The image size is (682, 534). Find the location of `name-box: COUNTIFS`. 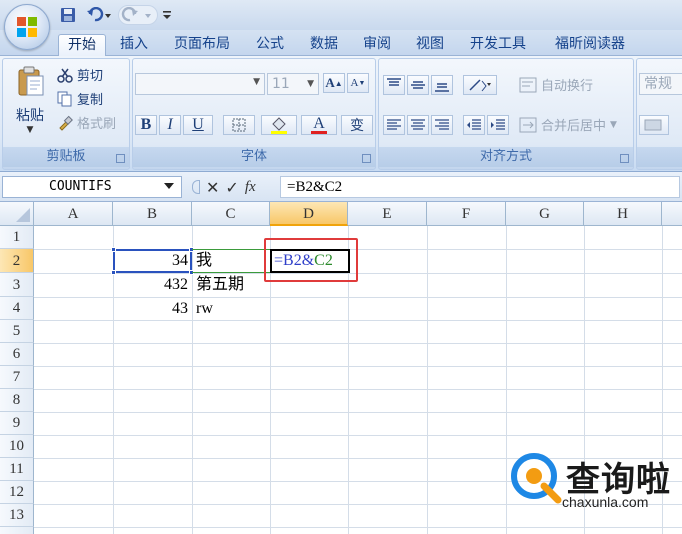

name-box: COUNTIFS is located at coordinates (92, 187).